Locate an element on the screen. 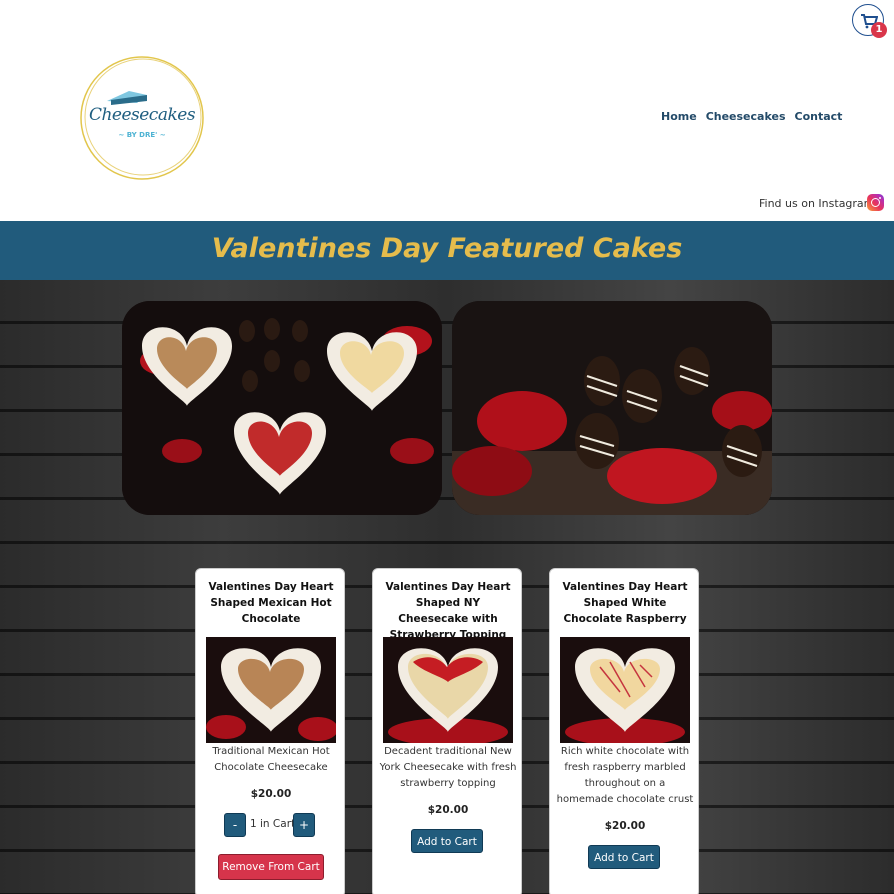  heart-cakes-illustration is located at coordinates (282, 408).